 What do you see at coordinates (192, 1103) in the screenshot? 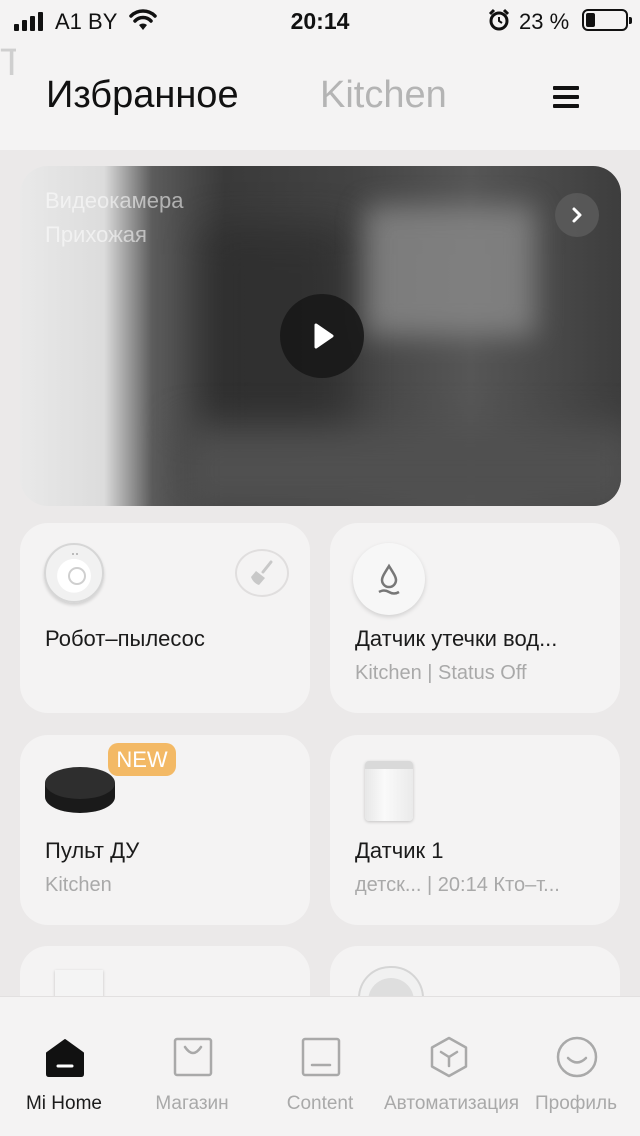
I see `nav-label: Магазин` at bounding box center [192, 1103].